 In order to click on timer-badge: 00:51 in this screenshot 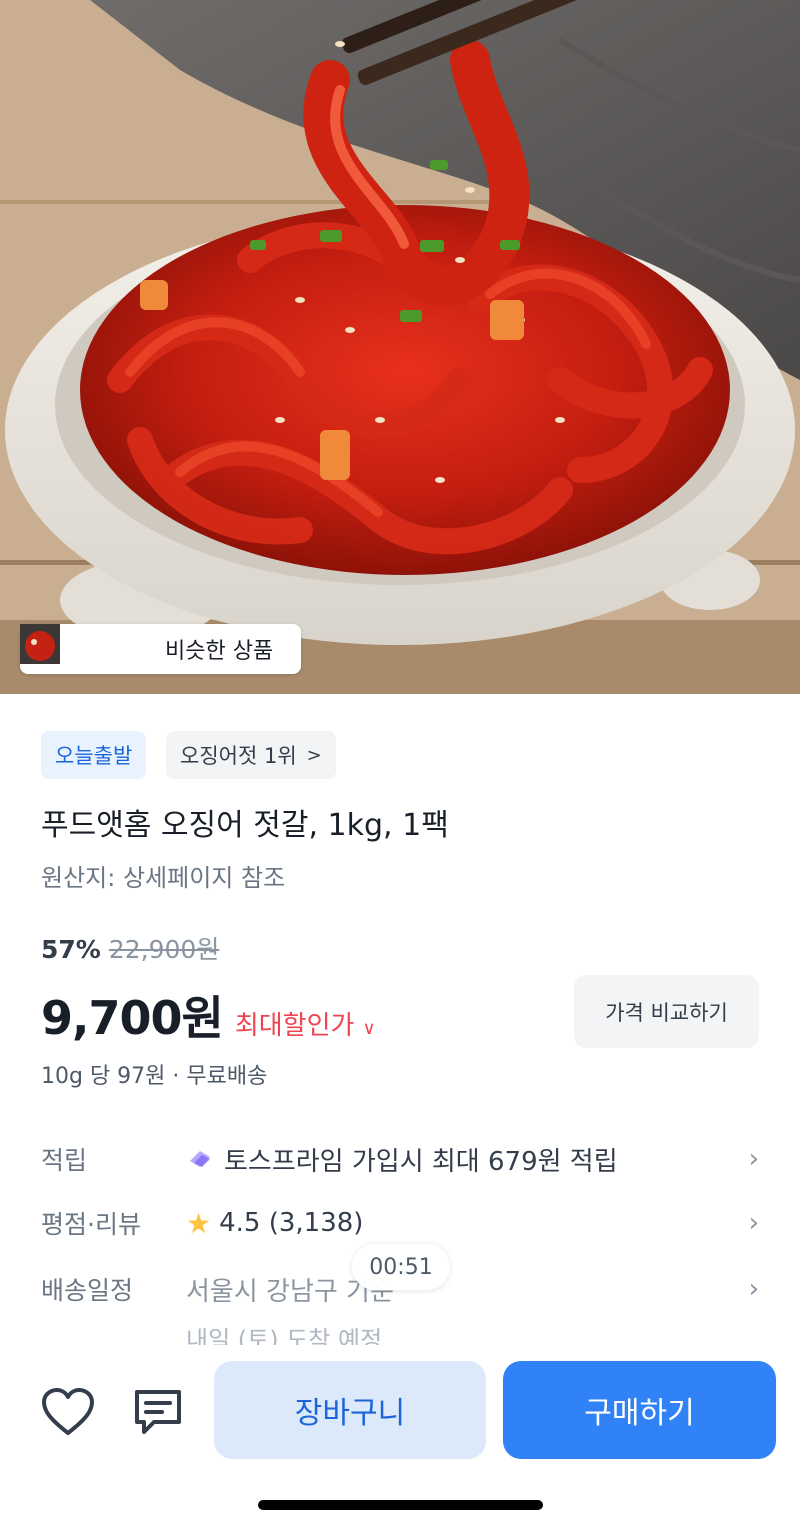, I will do `click(401, 1267)`.